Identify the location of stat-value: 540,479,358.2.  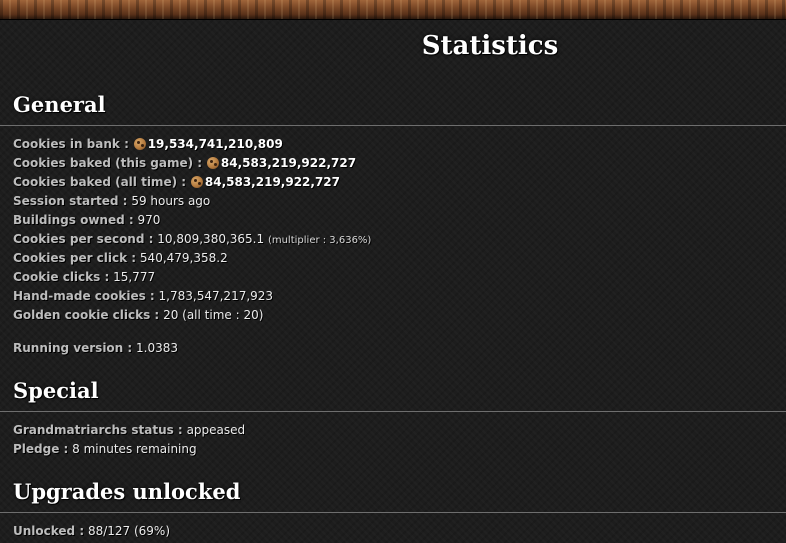
(183, 258).